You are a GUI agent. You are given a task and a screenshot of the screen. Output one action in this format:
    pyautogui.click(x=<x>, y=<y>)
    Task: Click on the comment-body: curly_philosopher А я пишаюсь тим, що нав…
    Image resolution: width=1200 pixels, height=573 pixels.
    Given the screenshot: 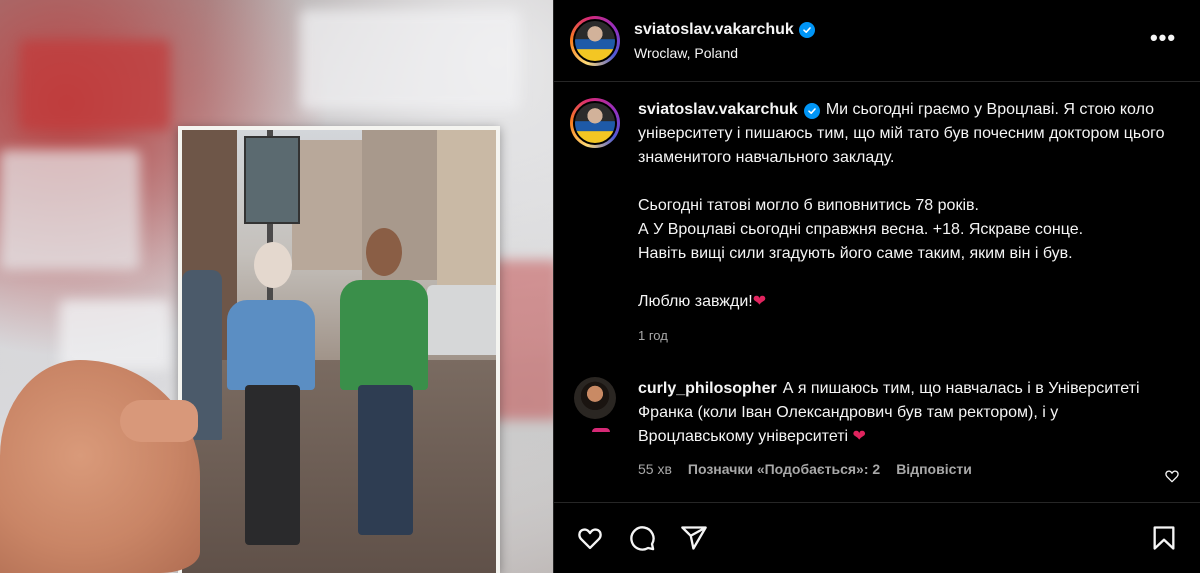 What is the action you would take?
    pyautogui.click(x=898, y=427)
    